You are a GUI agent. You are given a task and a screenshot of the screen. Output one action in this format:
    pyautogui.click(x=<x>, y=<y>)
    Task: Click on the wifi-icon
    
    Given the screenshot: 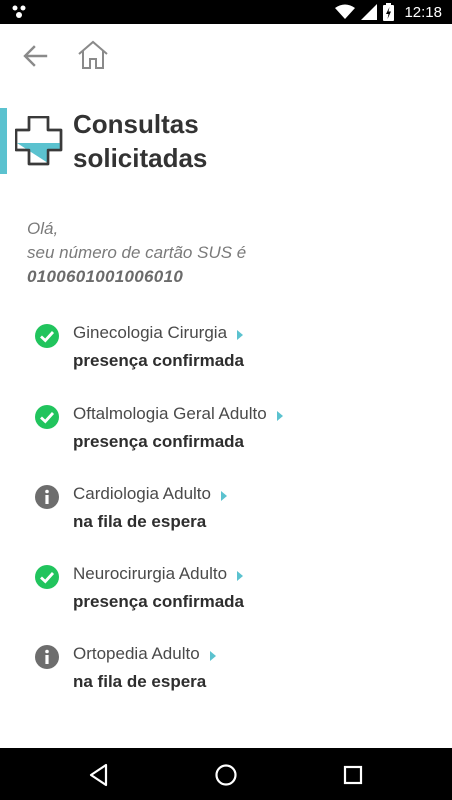 What is the action you would take?
    pyautogui.click(x=345, y=11)
    